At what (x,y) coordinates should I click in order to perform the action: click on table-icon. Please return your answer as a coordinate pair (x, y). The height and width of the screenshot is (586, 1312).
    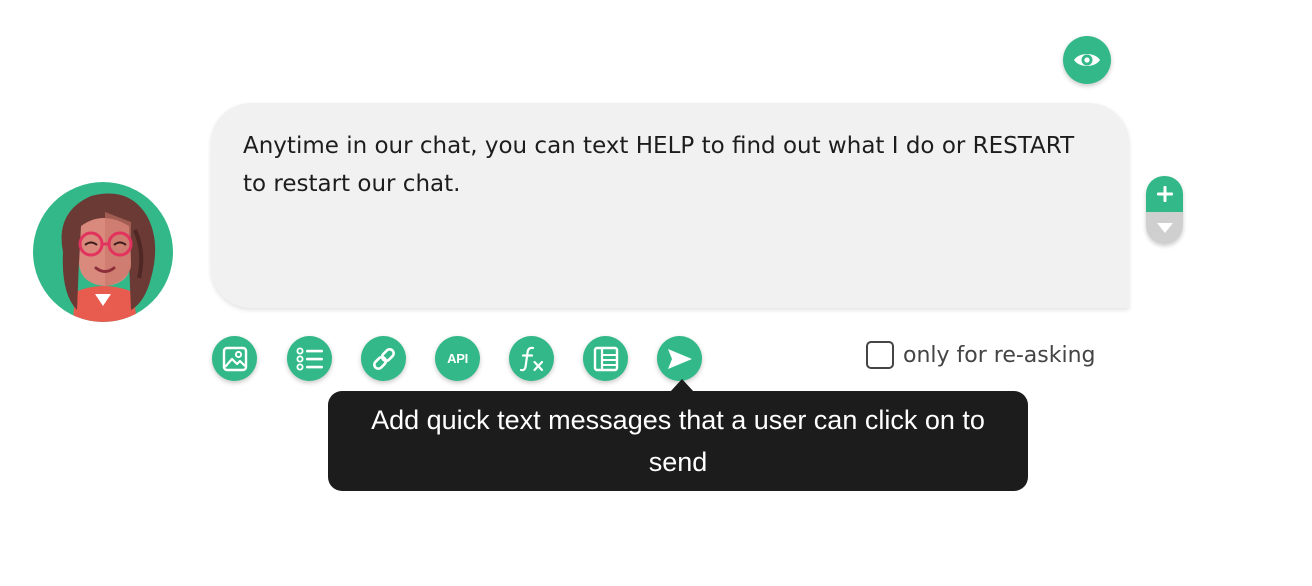
    Looking at the image, I should click on (605, 358).